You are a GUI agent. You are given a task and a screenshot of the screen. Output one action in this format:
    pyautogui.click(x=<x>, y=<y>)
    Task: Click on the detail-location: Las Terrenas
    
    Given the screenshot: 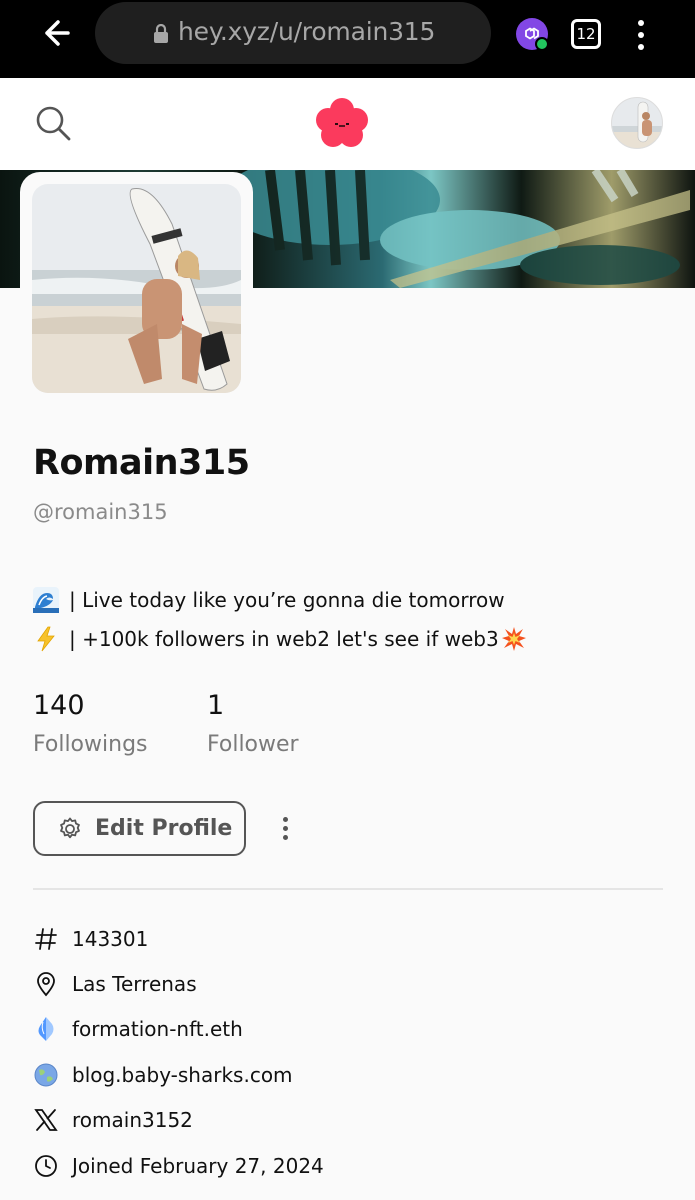 What is the action you would take?
    pyautogui.click(x=115, y=984)
    